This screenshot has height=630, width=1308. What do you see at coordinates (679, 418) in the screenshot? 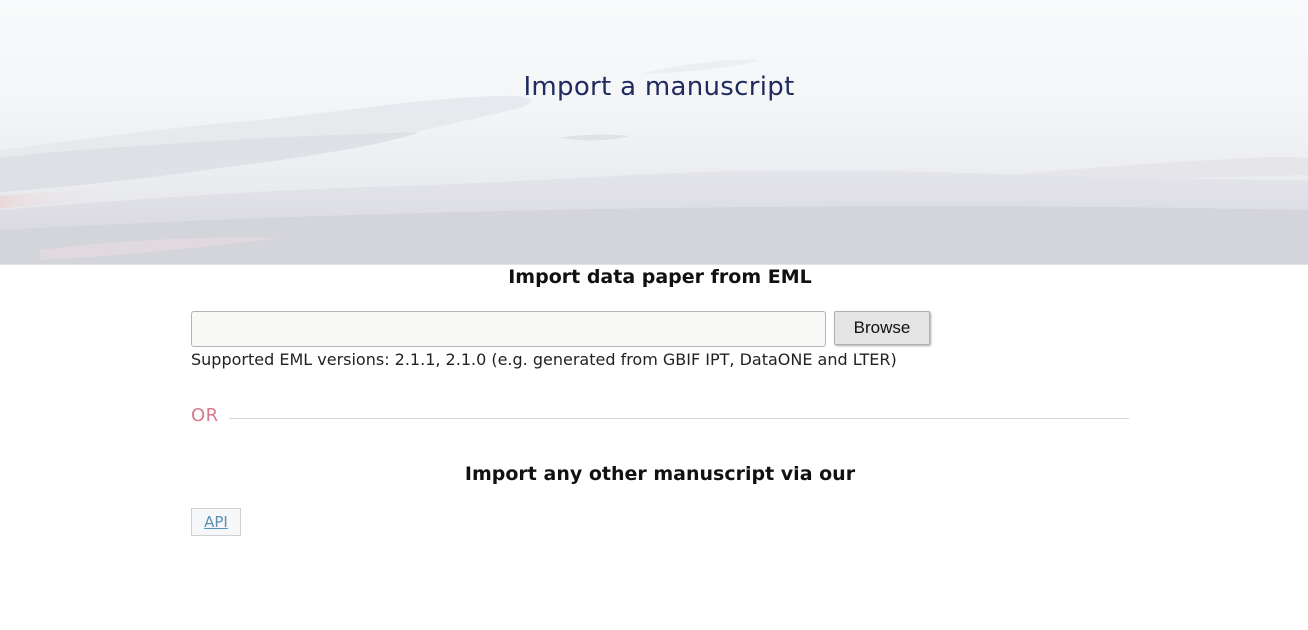
I see `or-divider-line` at bounding box center [679, 418].